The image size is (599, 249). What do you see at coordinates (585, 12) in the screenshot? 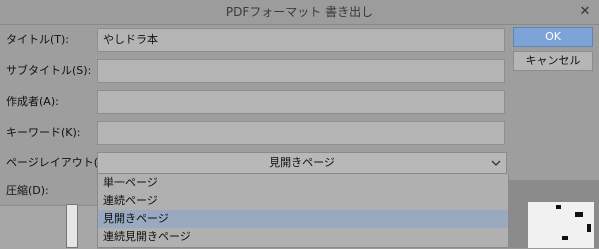
I see `close-icon: ✕` at bounding box center [585, 12].